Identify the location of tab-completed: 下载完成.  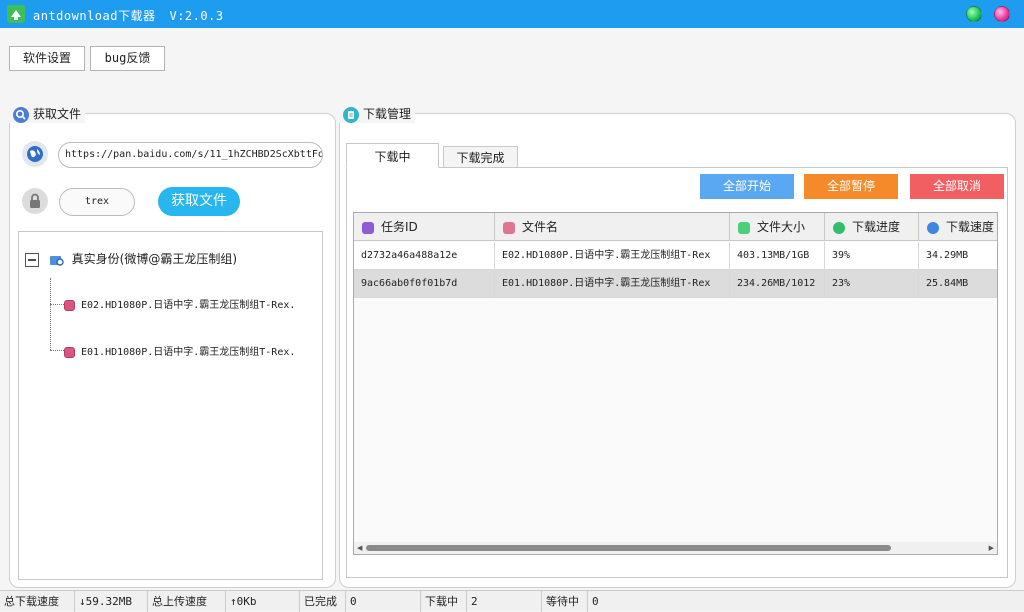
(480, 157).